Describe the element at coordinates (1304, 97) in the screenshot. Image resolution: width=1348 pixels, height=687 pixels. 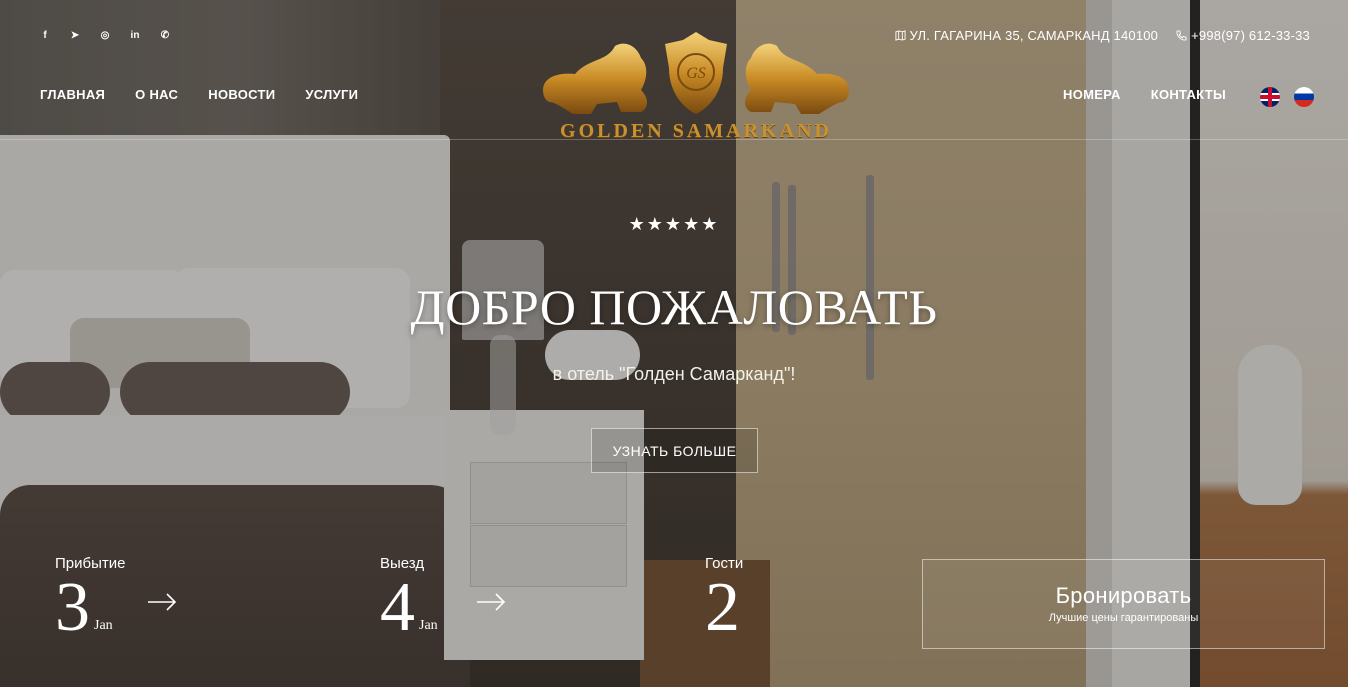
I see `ru-flag-icon` at that location.